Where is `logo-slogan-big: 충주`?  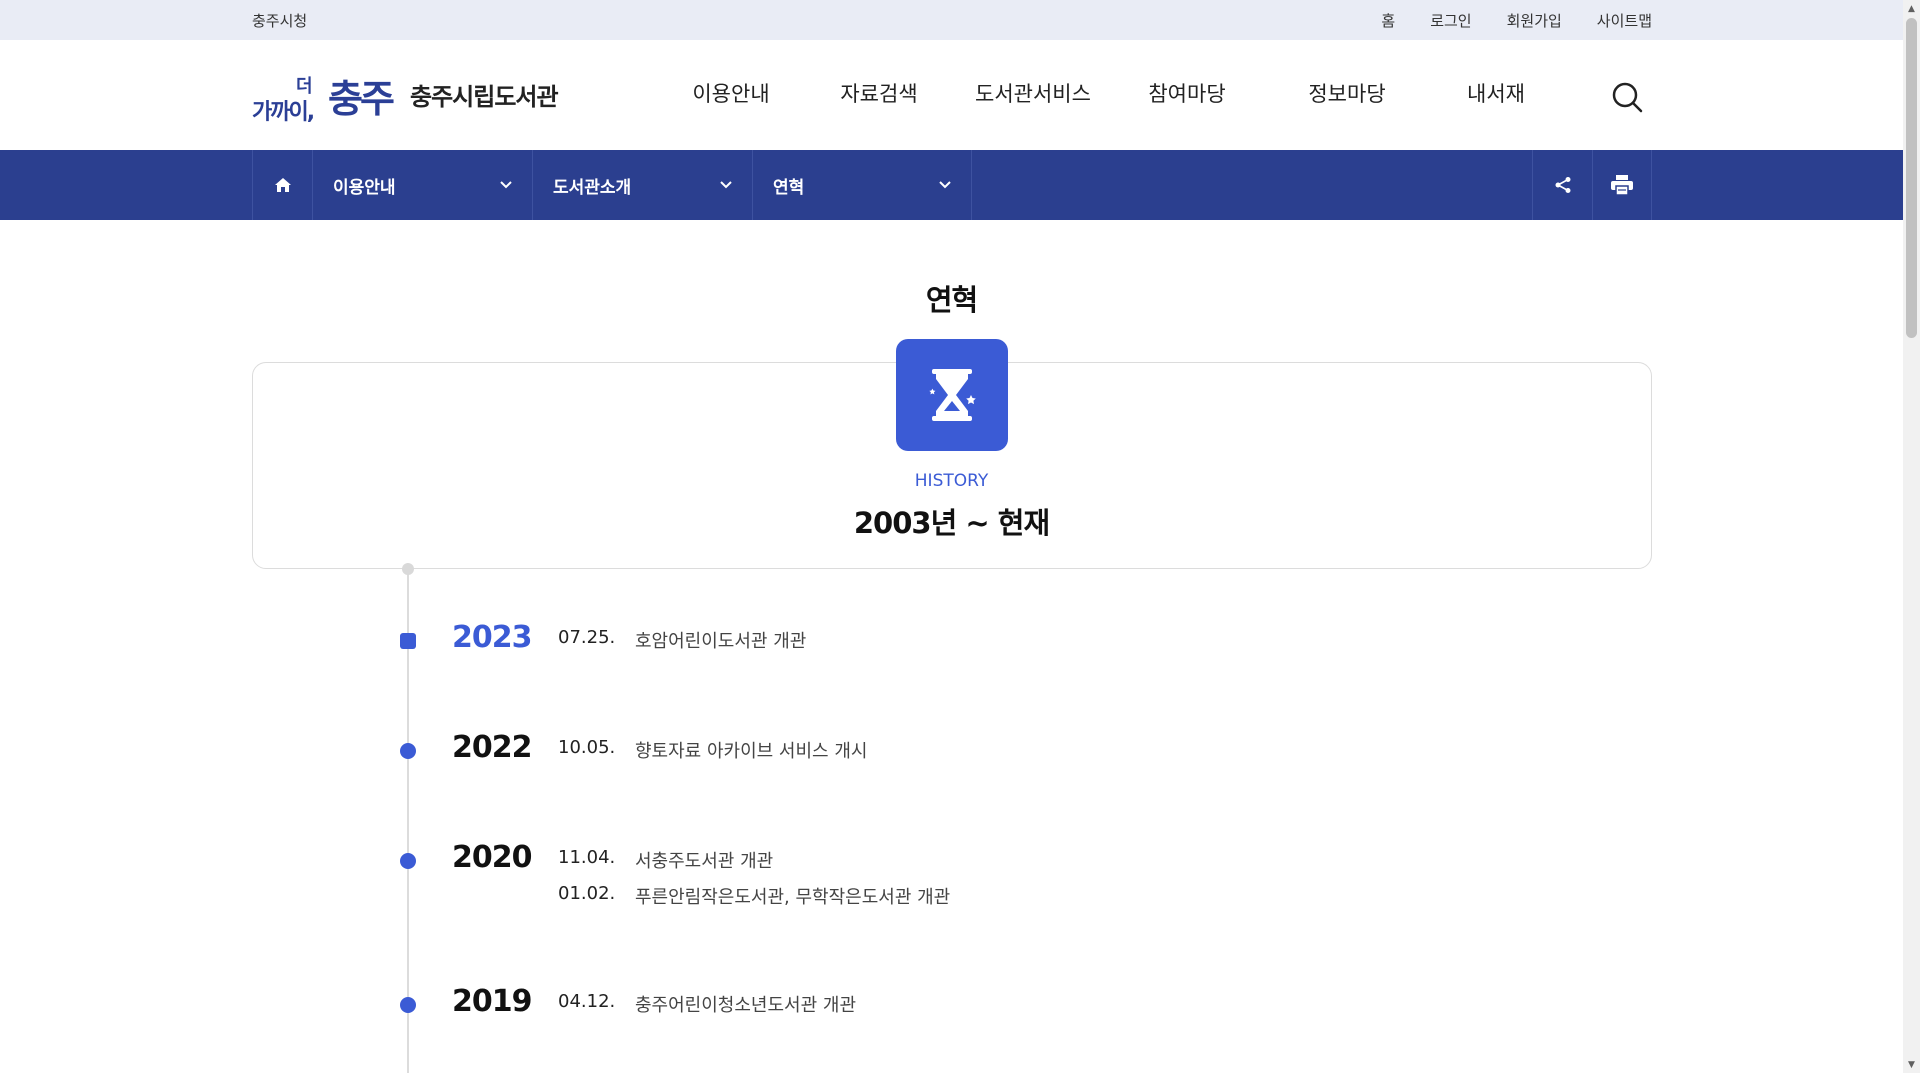 logo-slogan-big: 충주 is located at coordinates (361, 99).